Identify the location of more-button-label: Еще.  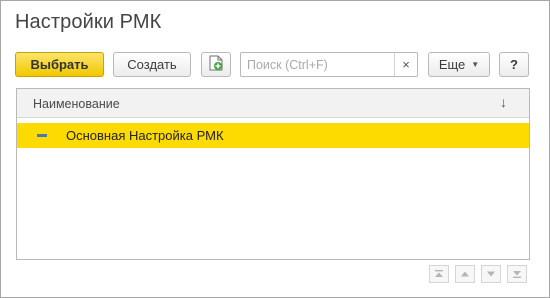
(452, 64).